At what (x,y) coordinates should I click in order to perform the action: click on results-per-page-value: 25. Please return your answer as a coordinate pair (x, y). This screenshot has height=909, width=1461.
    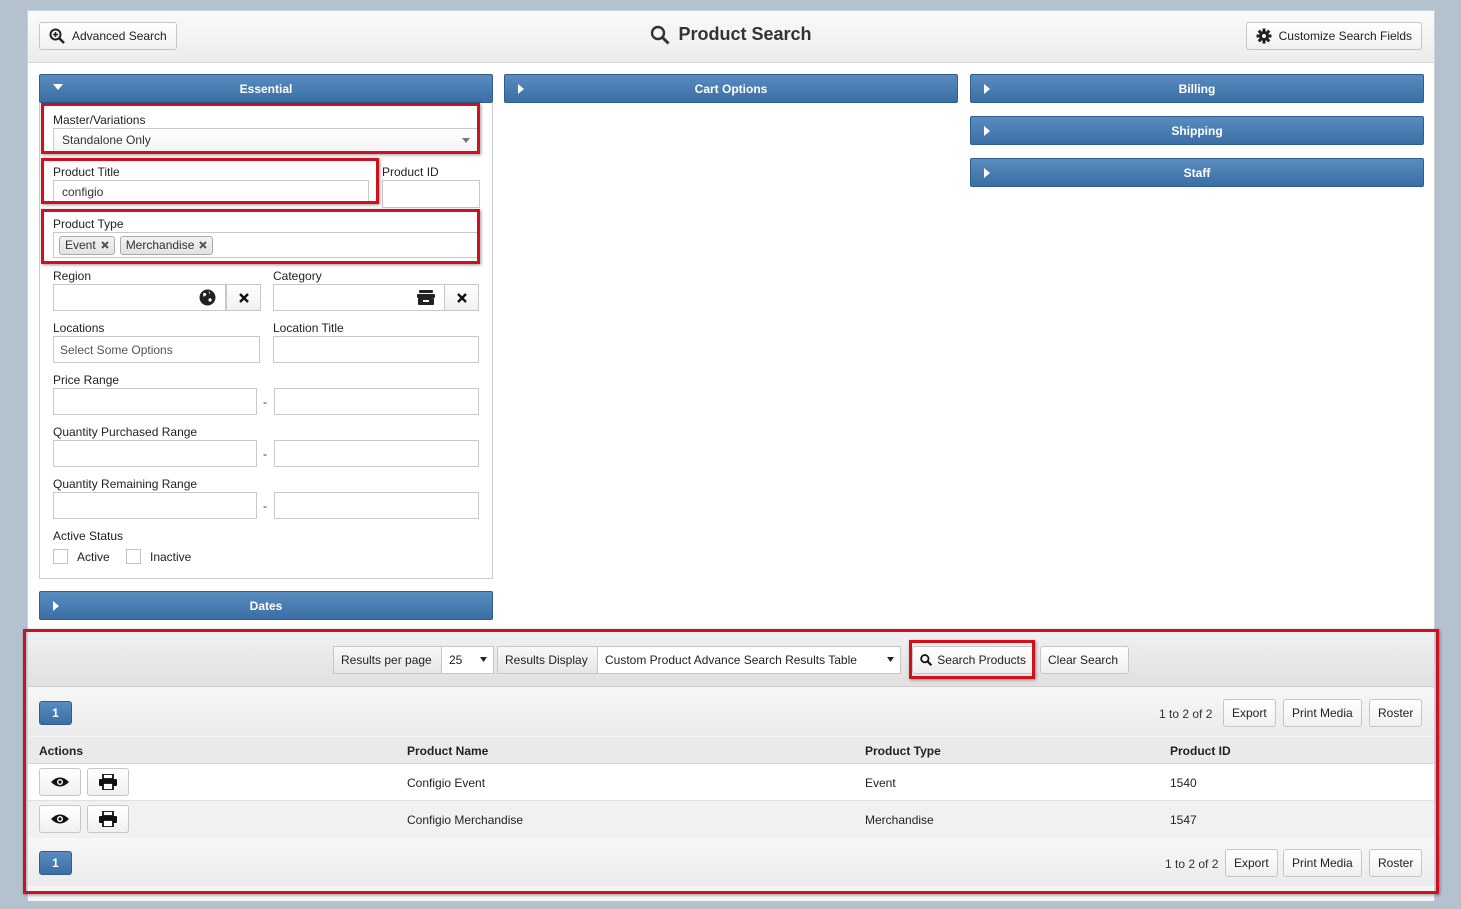
    Looking at the image, I should click on (456, 660).